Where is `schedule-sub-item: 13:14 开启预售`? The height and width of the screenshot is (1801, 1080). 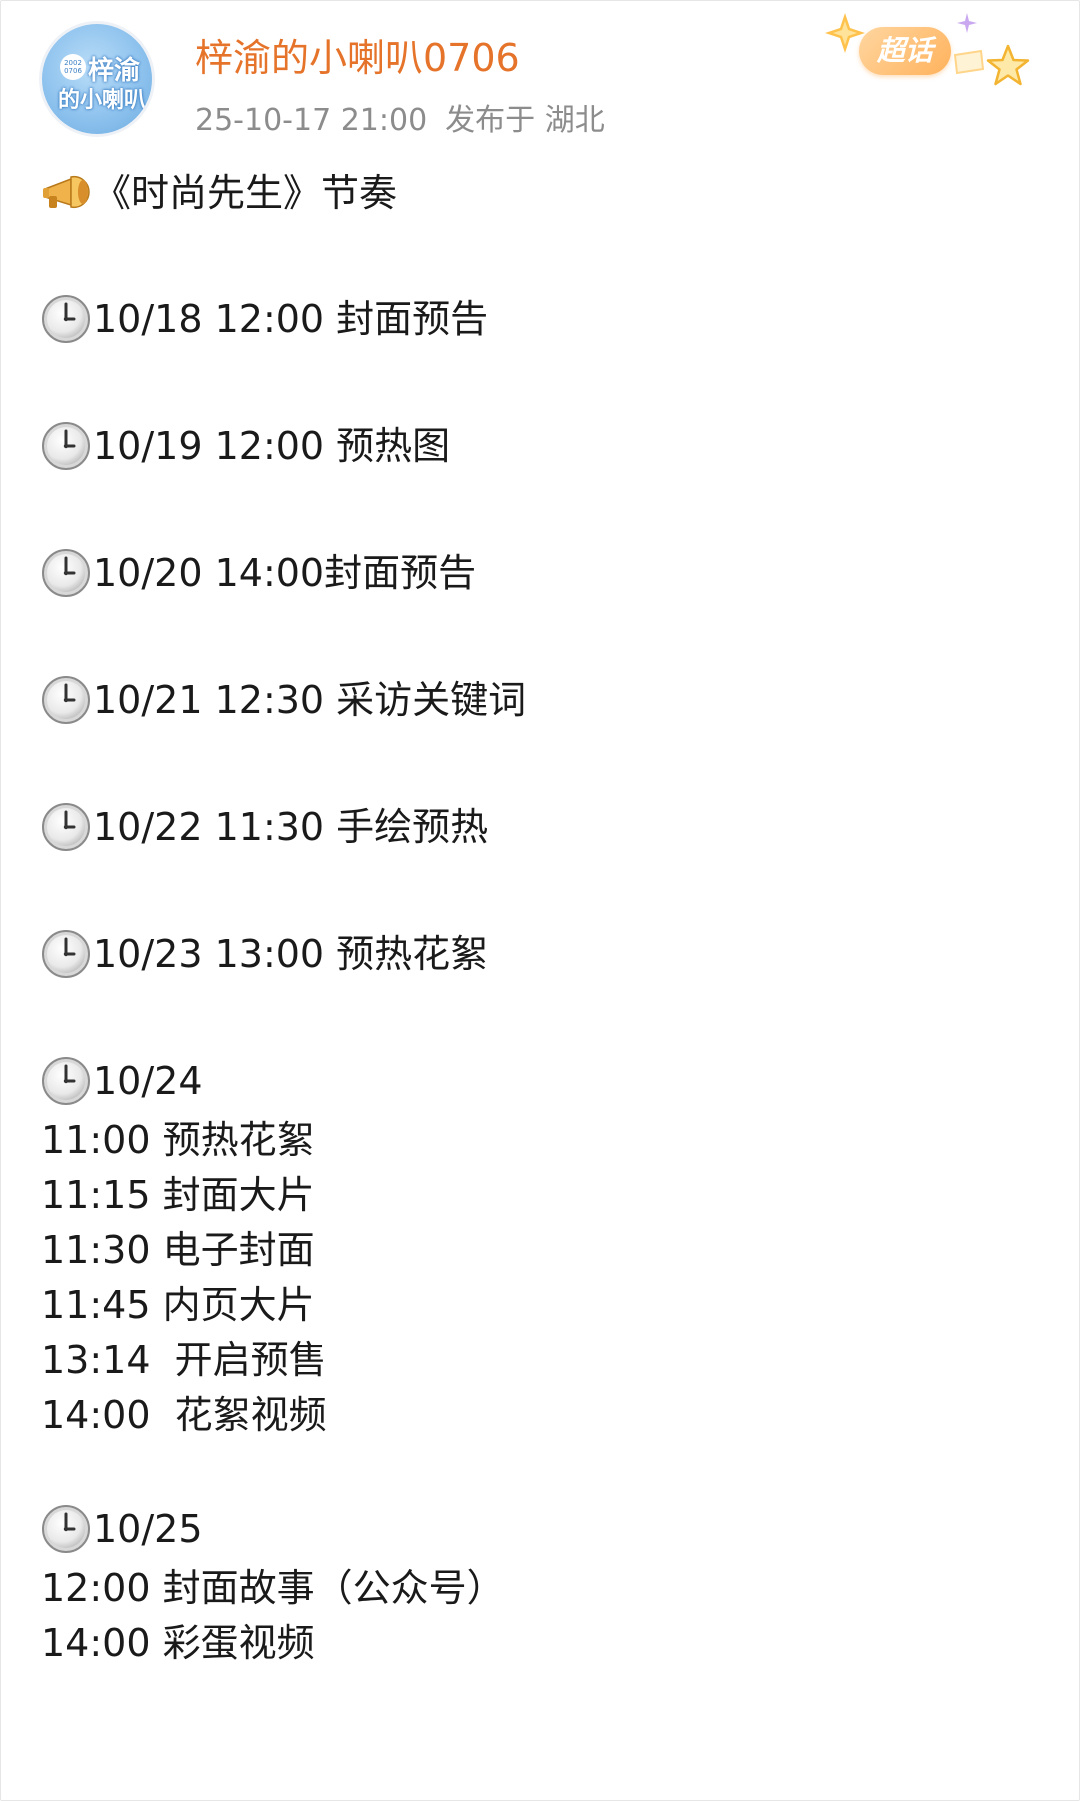 schedule-sub-item: 13:14 开启预售 is located at coordinates (184, 1360).